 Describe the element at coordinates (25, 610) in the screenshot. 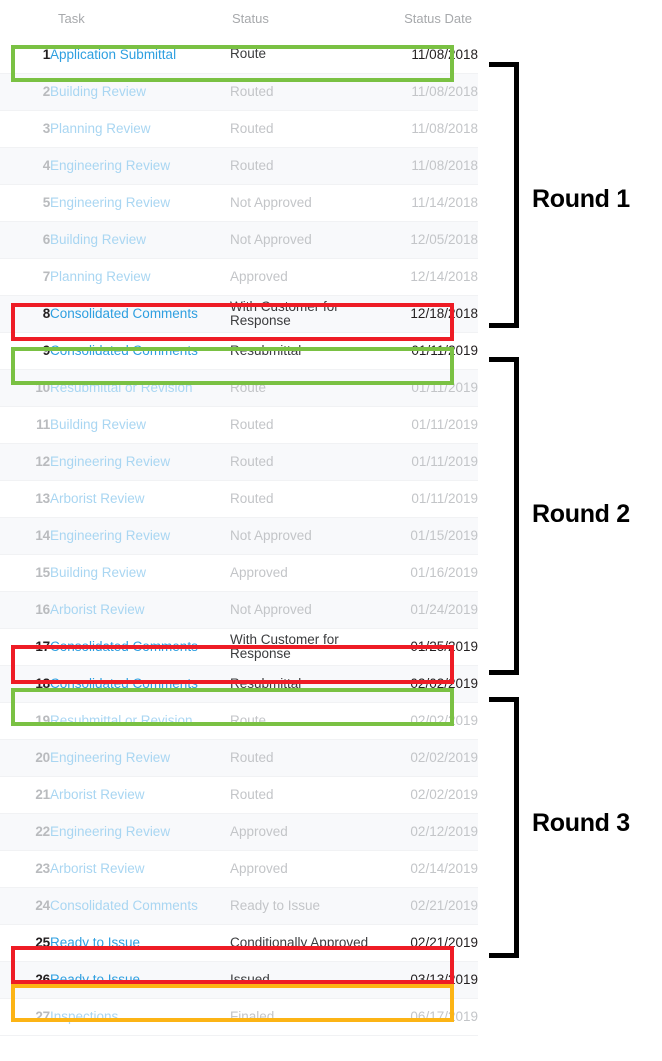

I see `row-index: 16` at that location.